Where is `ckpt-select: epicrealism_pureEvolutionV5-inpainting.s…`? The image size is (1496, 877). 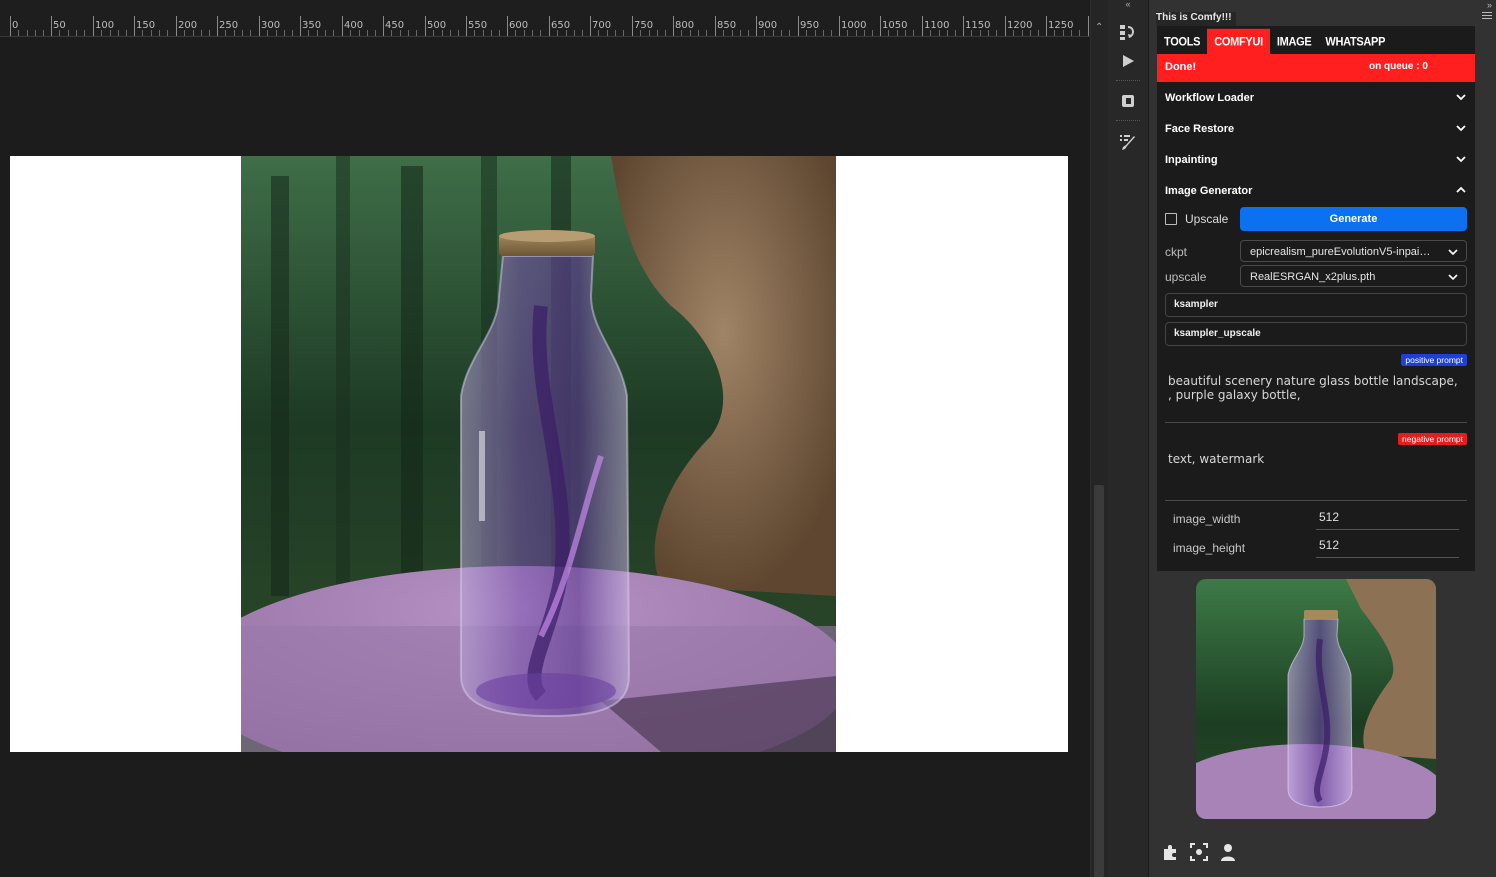 ckpt-select: epicrealism_pureEvolutionV5-inpainting.s… is located at coordinates (1353, 251).